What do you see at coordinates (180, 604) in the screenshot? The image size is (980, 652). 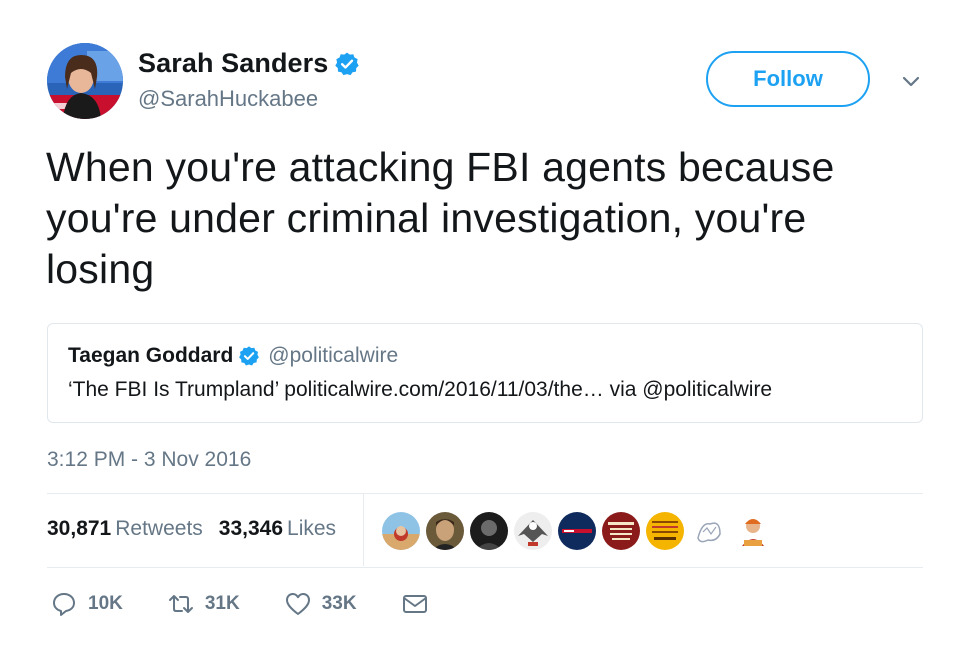 I see `retweet-icon` at bounding box center [180, 604].